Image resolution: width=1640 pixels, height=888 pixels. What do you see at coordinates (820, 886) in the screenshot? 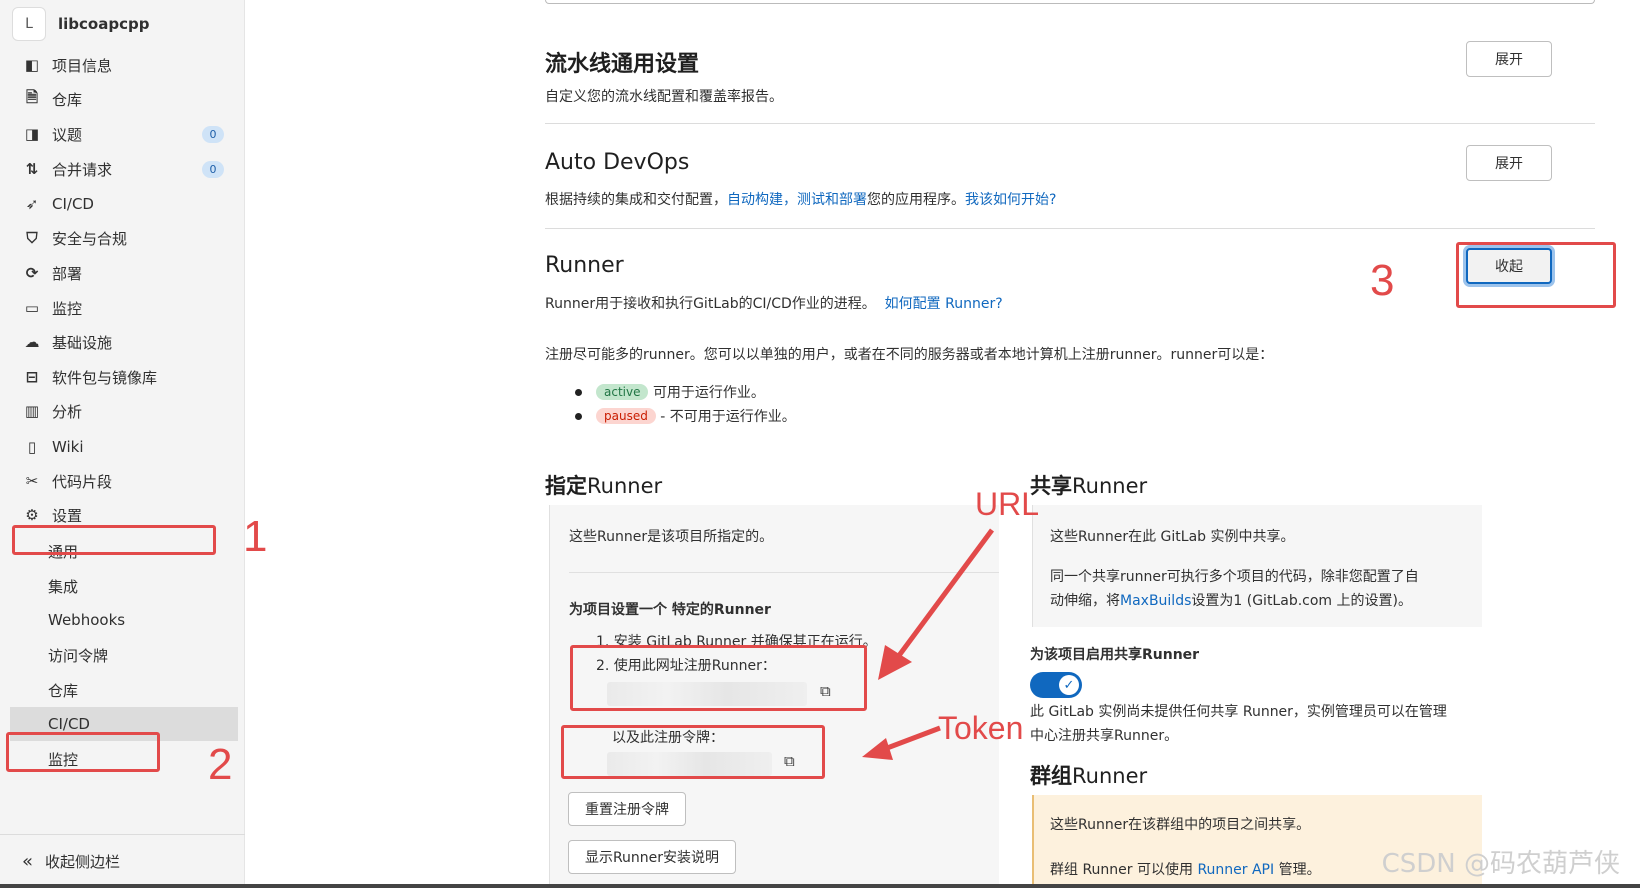
I see `window-bottom-edge` at bounding box center [820, 886].